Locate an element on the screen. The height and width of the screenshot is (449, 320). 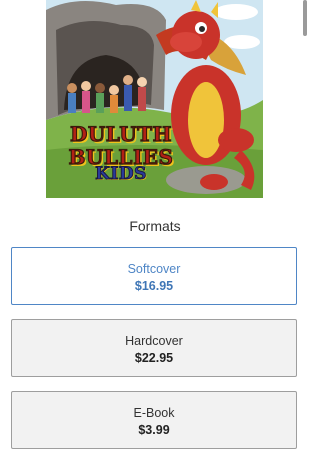
format-name: E-Book is located at coordinates (154, 413).